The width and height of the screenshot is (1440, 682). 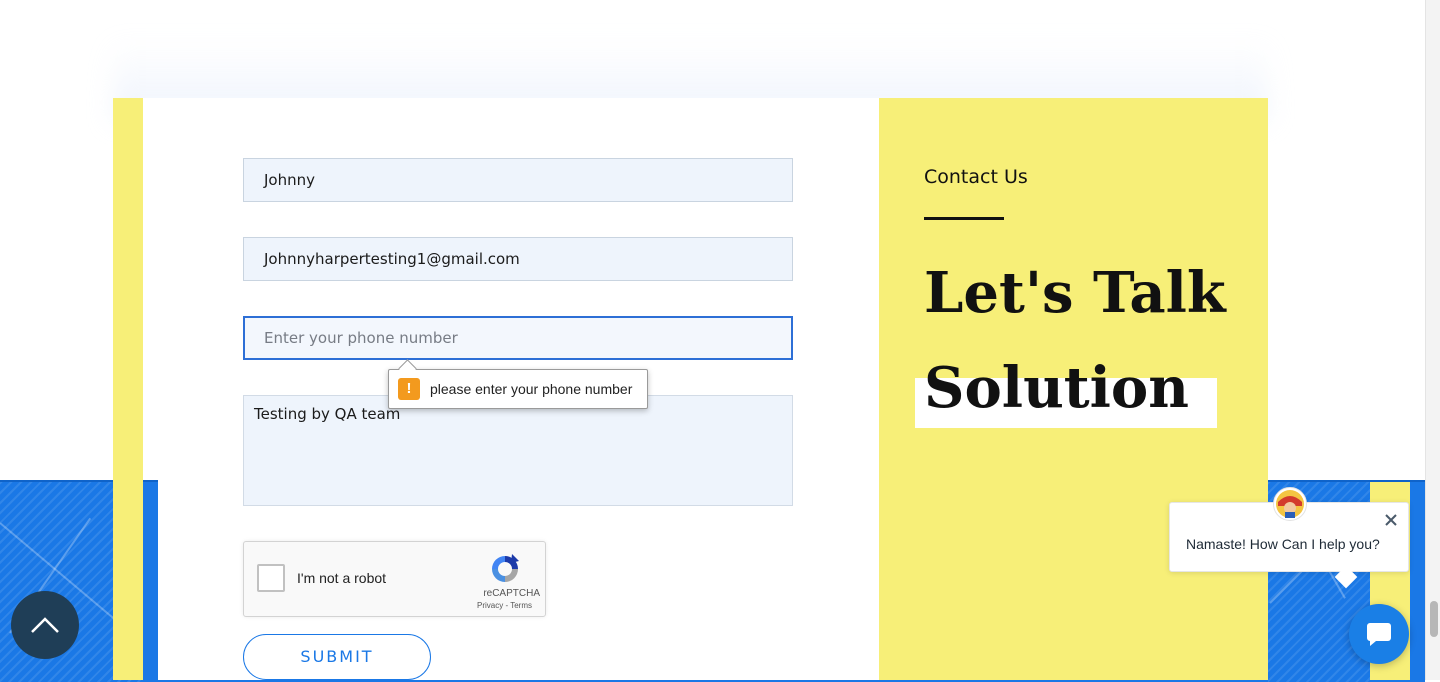 I want to click on chat-launcher-button, so click(x=1379, y=634).